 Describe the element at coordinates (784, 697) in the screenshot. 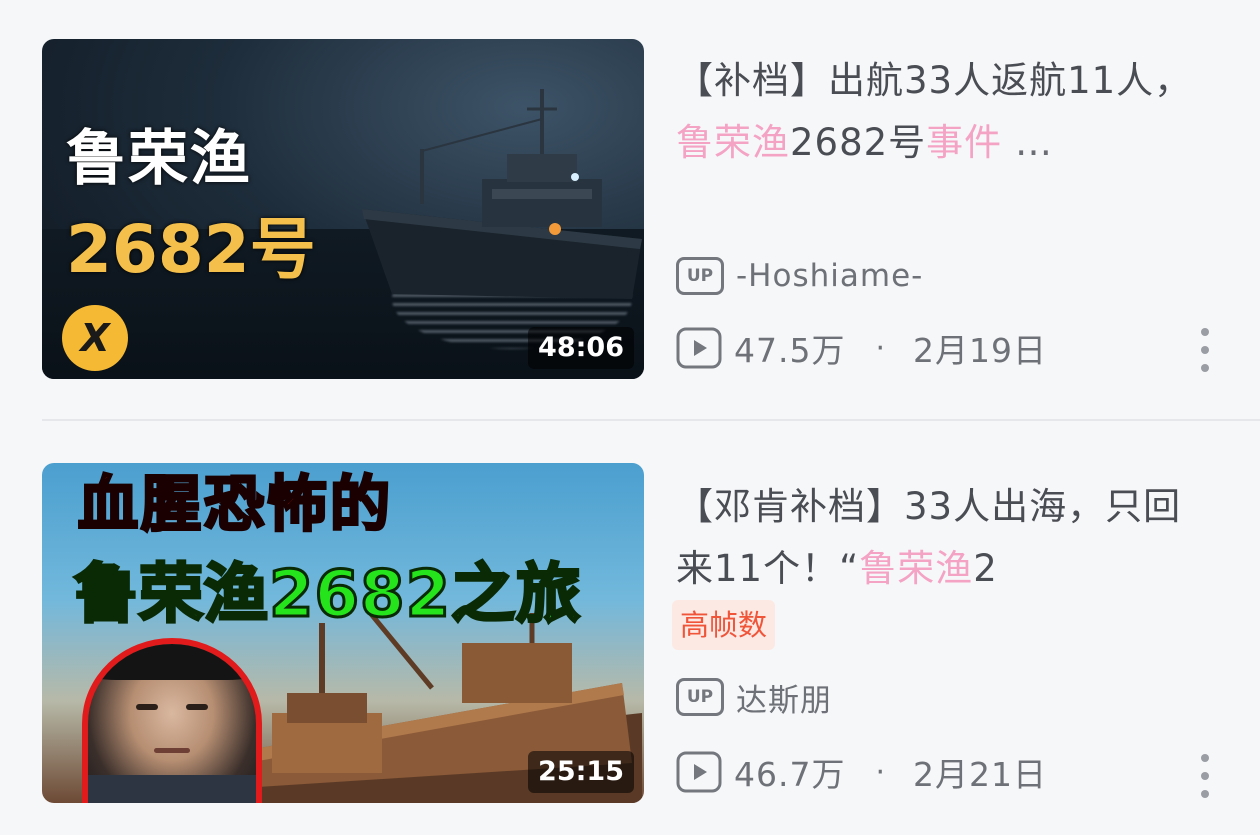

I see `uploader-name: 达斯朋` at that location.